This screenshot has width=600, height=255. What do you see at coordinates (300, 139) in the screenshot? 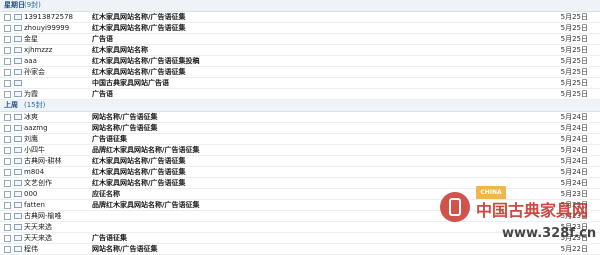
I see `mail-row: 刘鹰 广告语征集 5月24日` at bounding box center [300, 139].